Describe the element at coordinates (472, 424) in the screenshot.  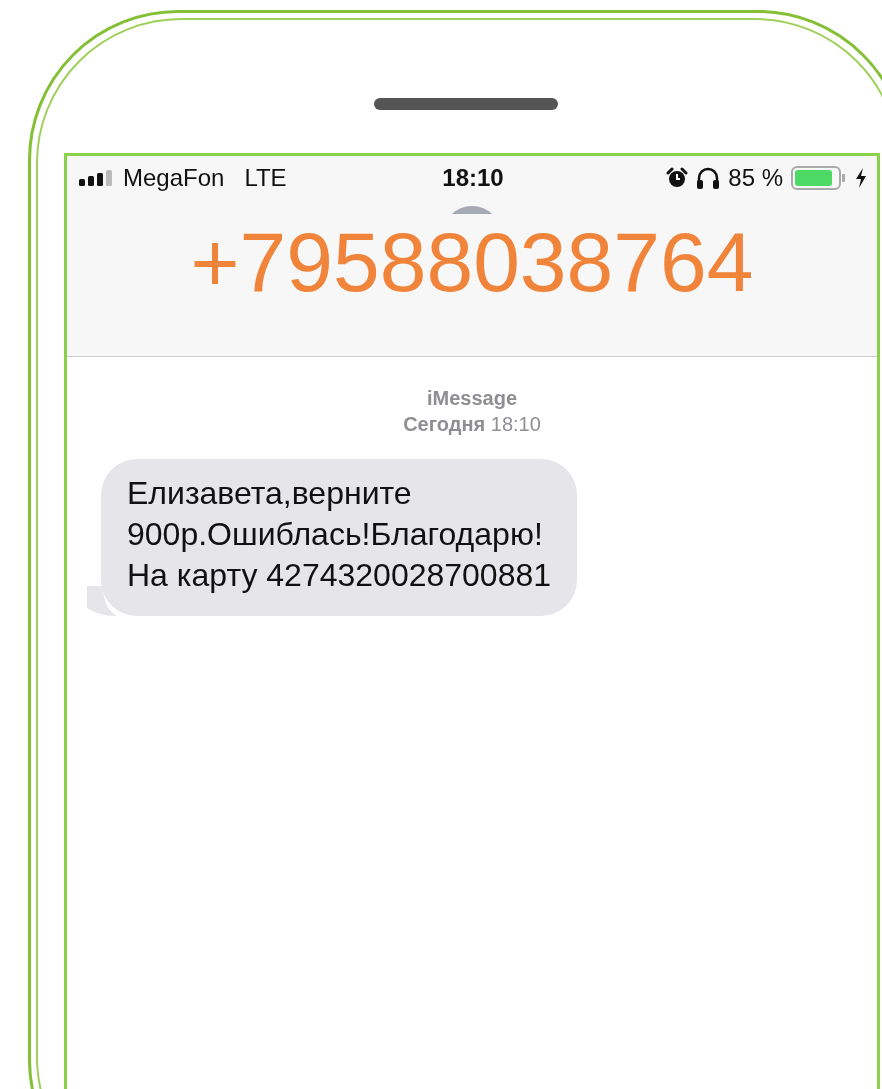
I see `message-timestamp: Сегодня 18:10` at that location.